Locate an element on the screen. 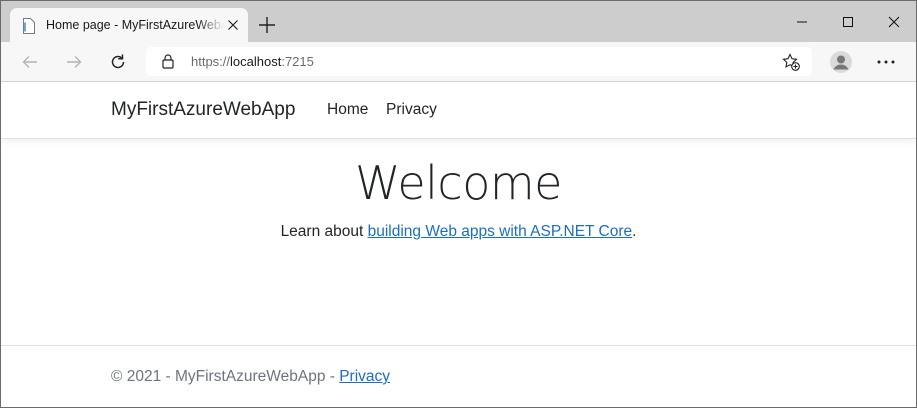 The width and height of the screenshot is (917, 408). back-arrow-icon is located at coordinates (29, 62).